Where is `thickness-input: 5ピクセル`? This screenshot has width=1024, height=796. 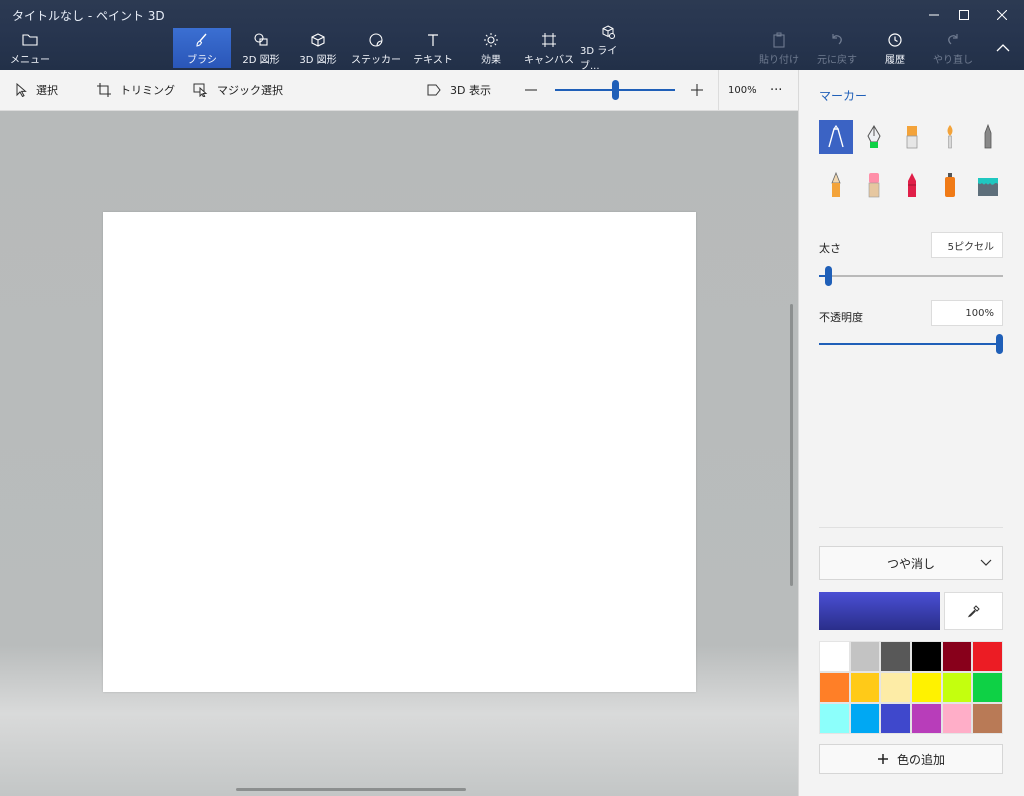
thickness-input: 5ピクセル is located at coordinates (967, 245).